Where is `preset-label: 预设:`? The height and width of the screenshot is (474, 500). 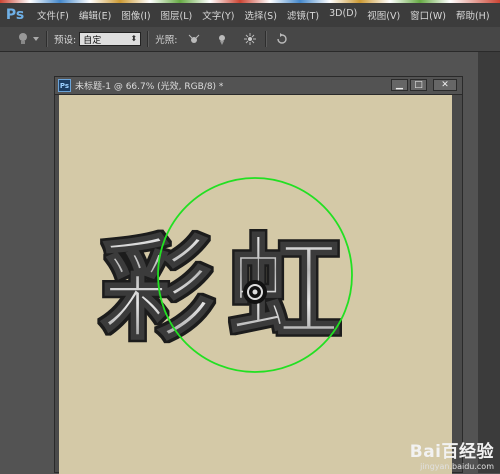
preset-label: 预设: is located at coordinates (65, 40).